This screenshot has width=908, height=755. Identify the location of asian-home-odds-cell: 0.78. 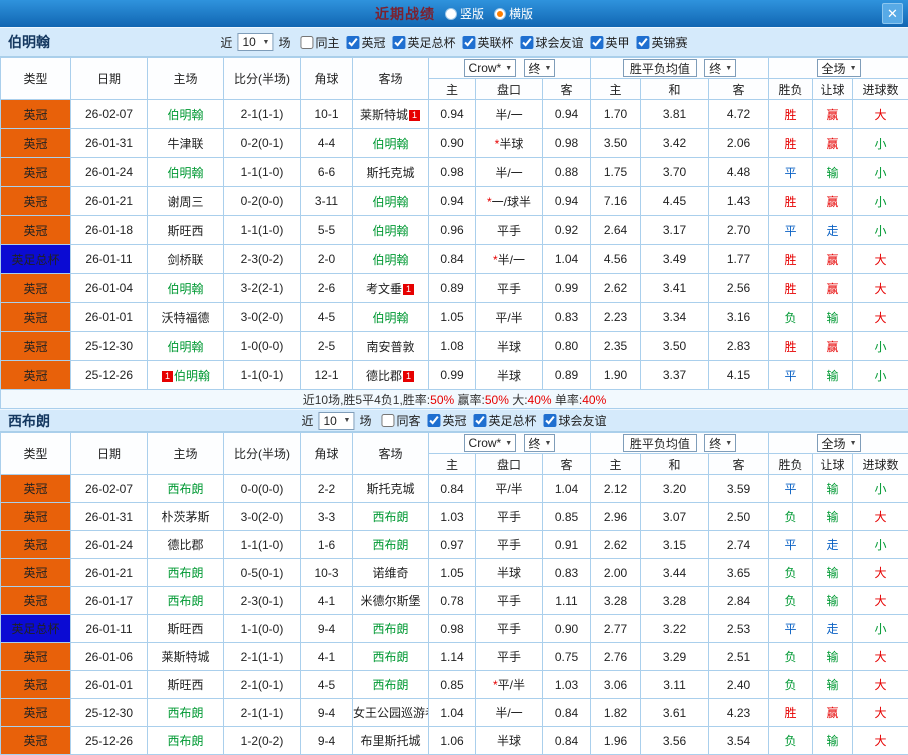
(452, 601).